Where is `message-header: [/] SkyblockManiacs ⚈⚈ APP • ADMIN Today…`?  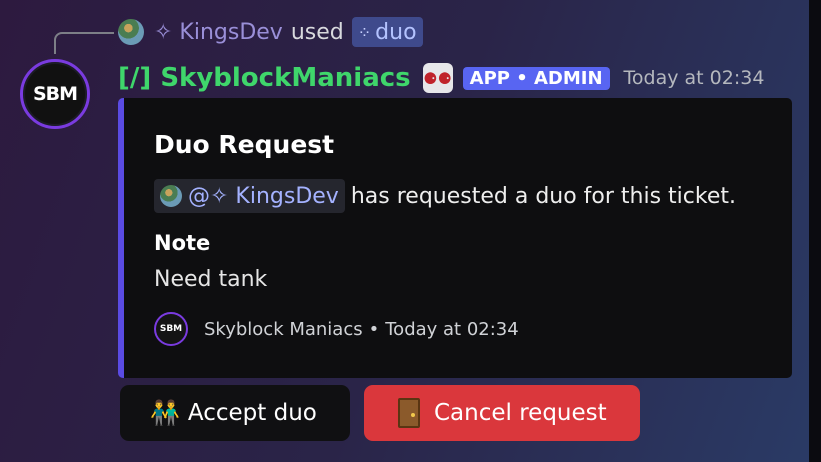
message-header: [/] SkyblockManiacs ⚈⚈ APP • ADMIN Today… is located at coordinates (441, 78).